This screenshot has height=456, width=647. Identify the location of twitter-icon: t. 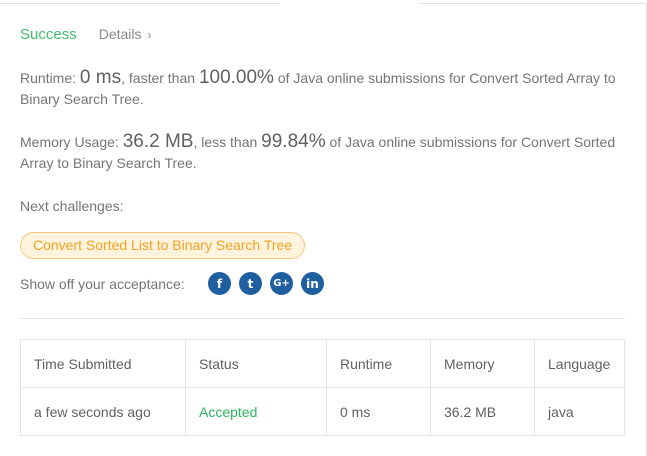
(250, 283).